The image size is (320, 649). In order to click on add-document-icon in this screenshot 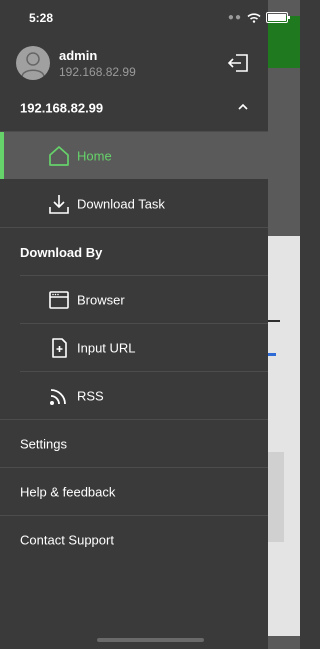, I will do `click(59, 348)`.